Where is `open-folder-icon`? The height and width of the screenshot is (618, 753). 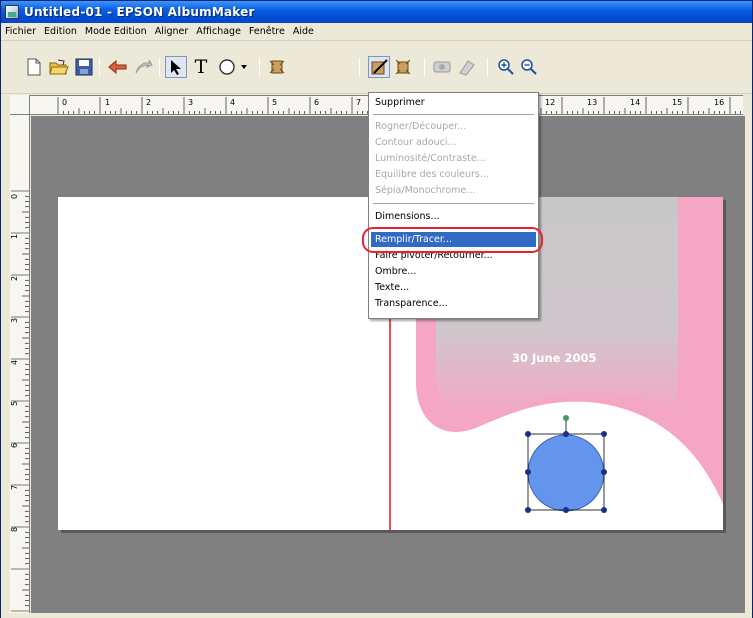
open-folder-icon is located at coordinates (59, 67).